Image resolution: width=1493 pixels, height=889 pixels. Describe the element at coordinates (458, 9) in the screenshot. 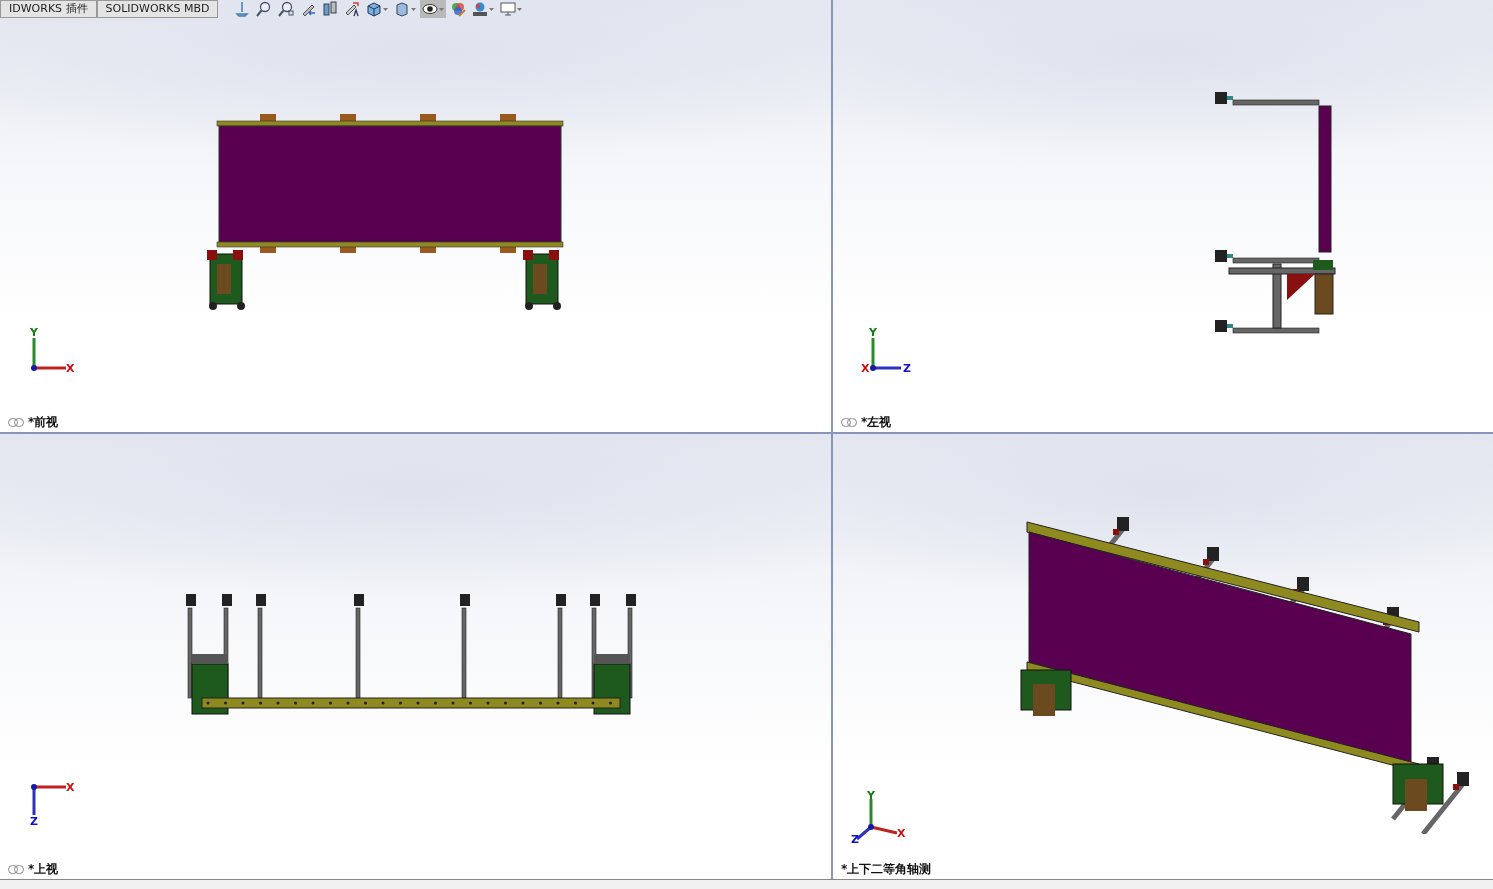

I see `appearance-icon` at that location.